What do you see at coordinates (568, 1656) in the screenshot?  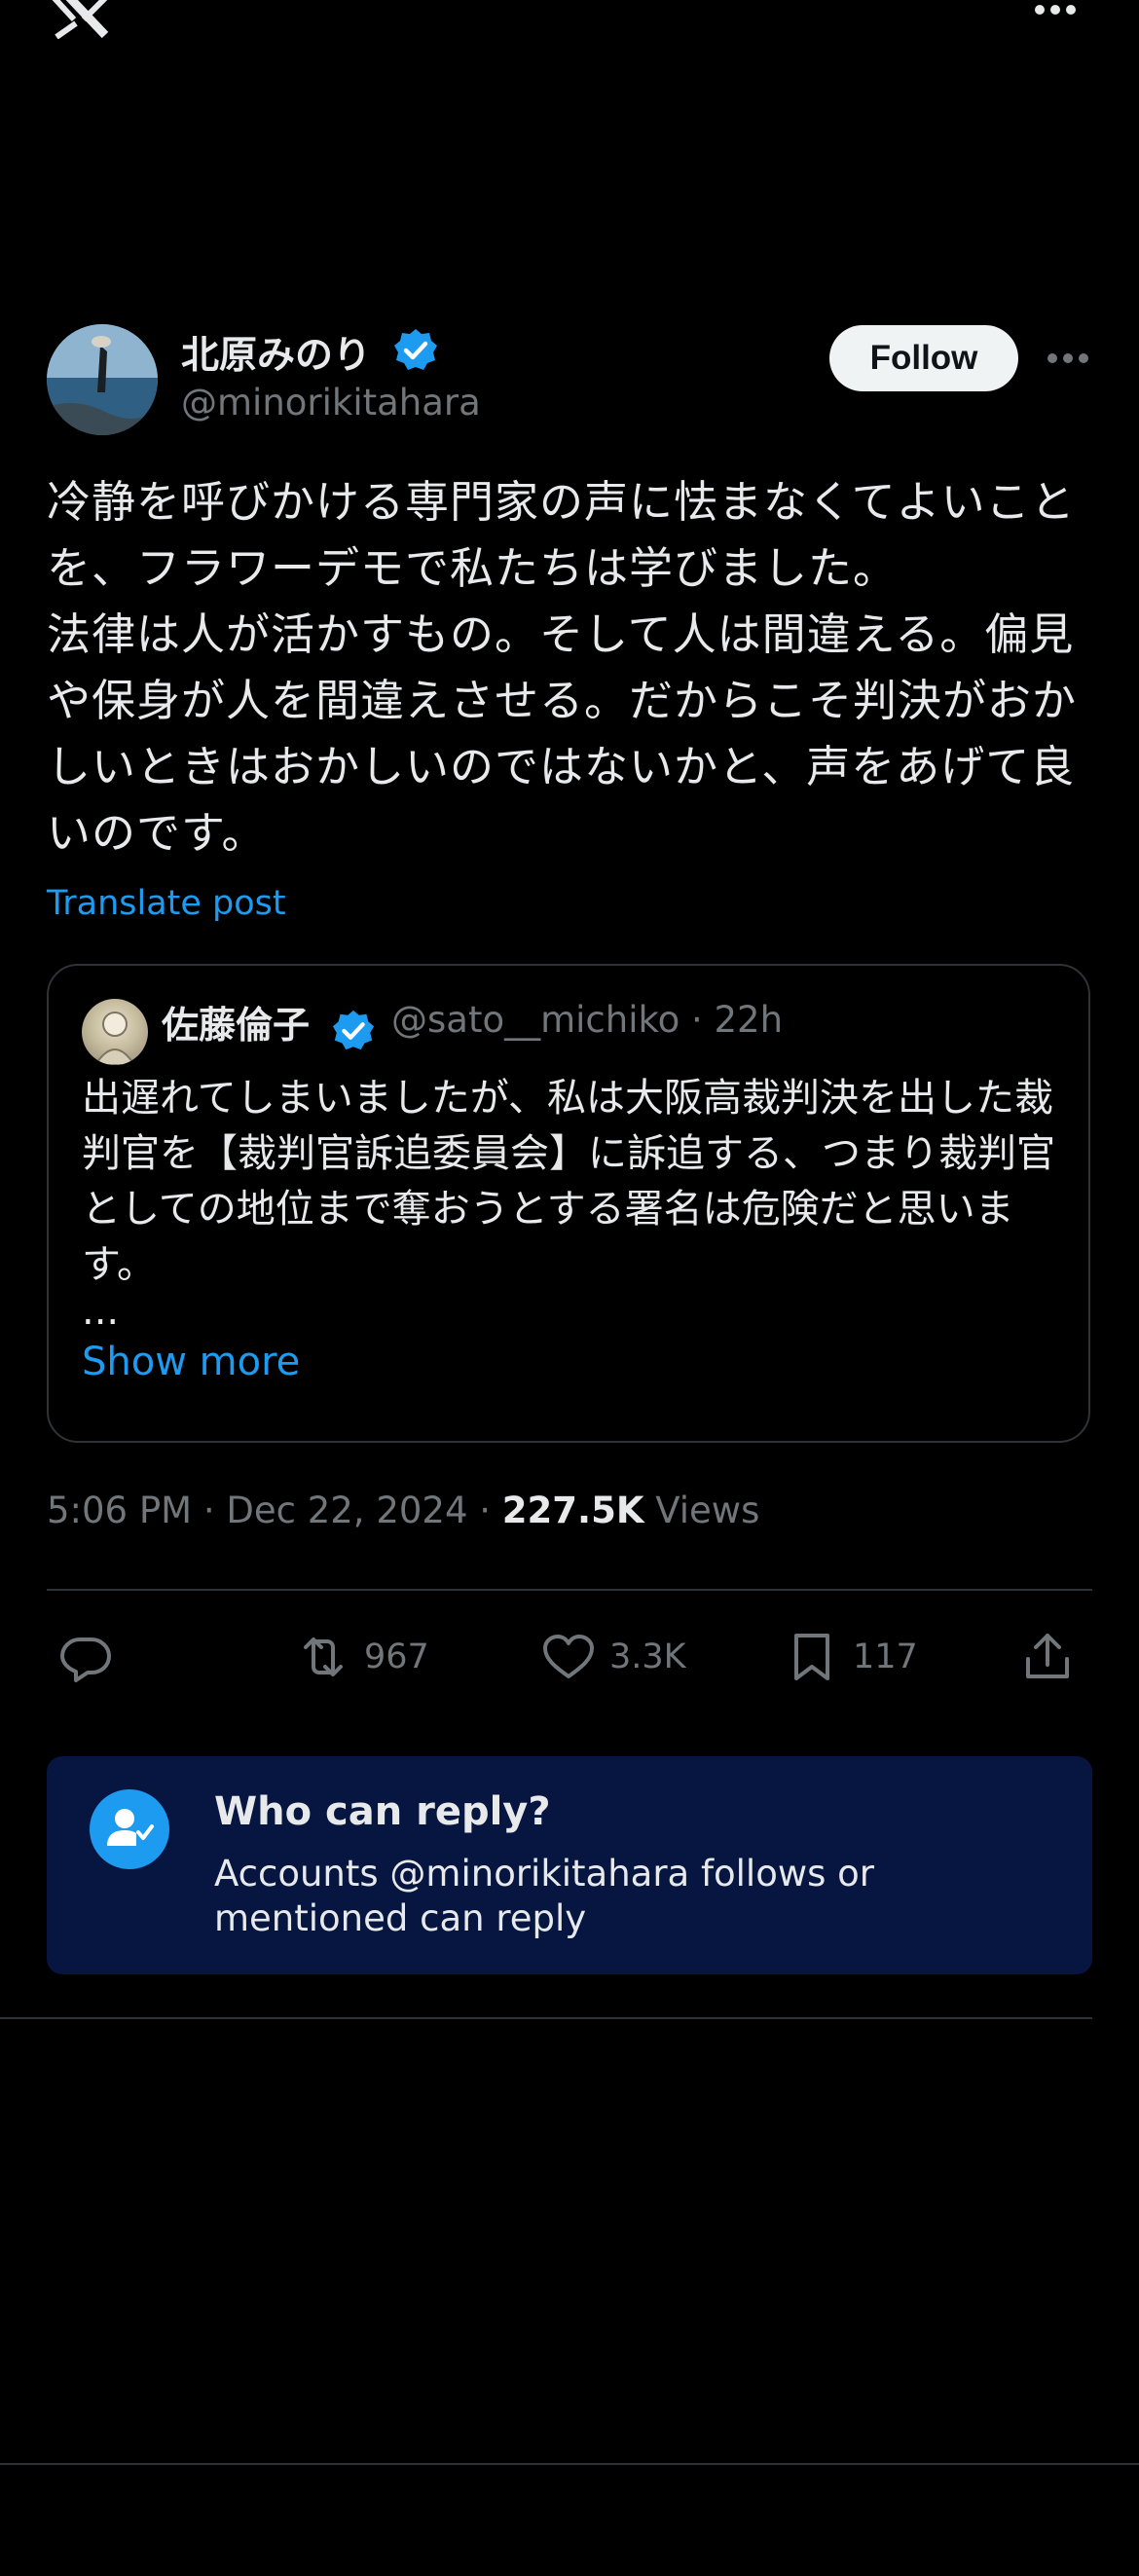 I see `heart-icon` at bounding box center [568, 1656].